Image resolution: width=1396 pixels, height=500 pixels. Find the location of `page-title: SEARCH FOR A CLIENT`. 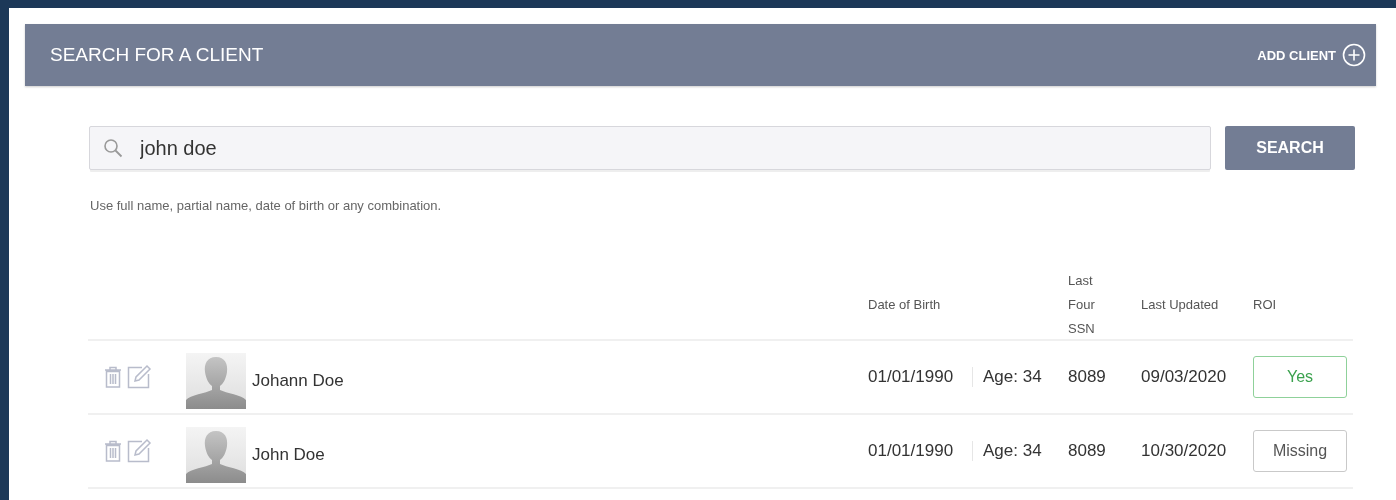

page-title: SEARCH FOR A CLIENT is located at coordinates (157, 55).